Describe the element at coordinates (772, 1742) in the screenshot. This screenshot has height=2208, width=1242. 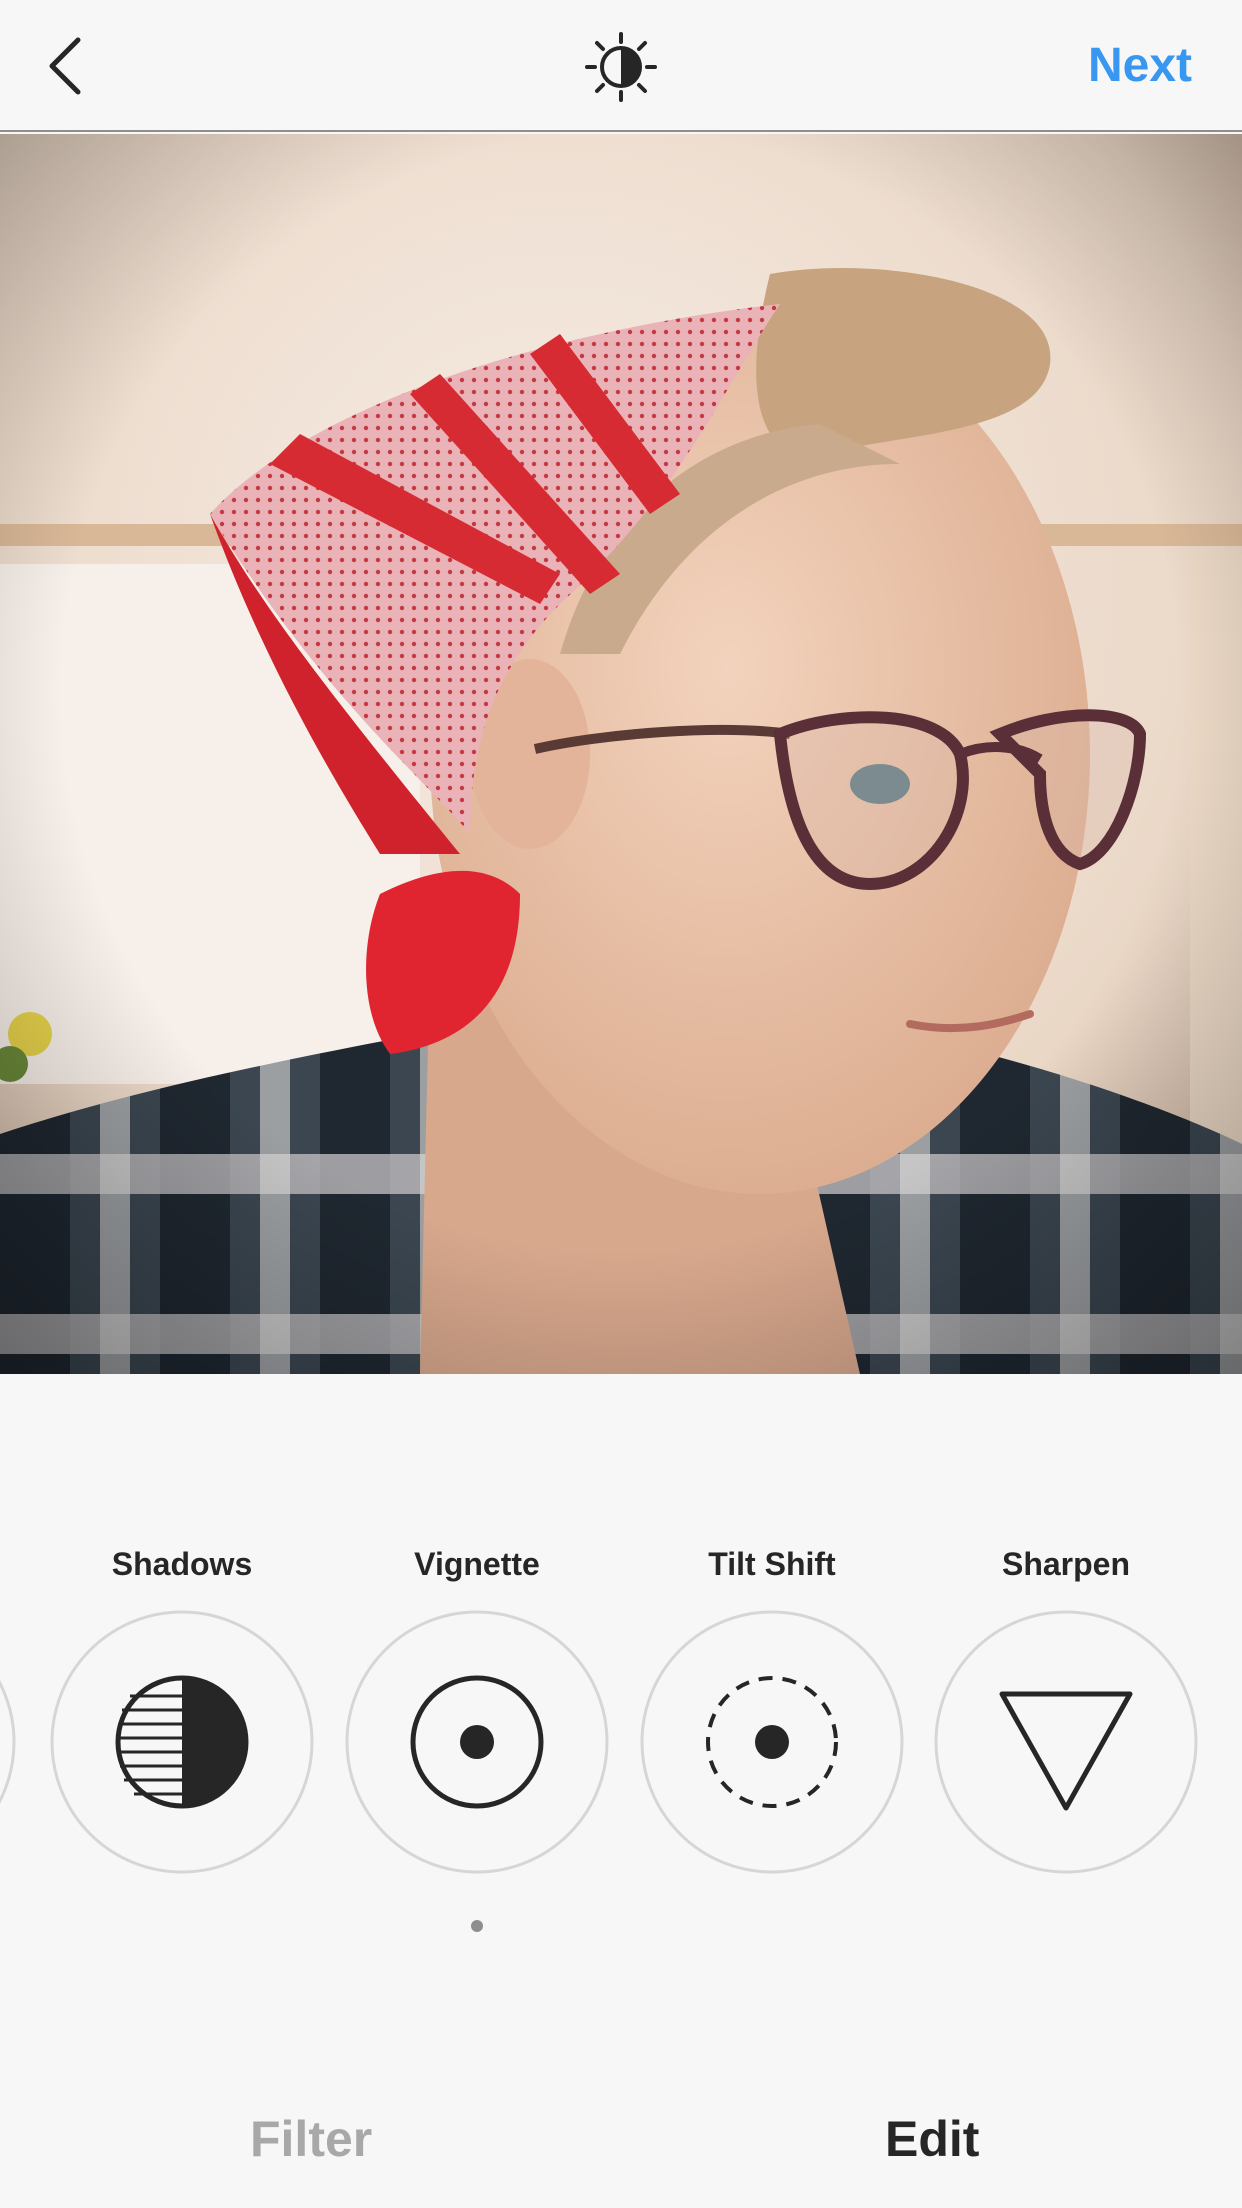
I see `tilt-shift-icon` at that location.